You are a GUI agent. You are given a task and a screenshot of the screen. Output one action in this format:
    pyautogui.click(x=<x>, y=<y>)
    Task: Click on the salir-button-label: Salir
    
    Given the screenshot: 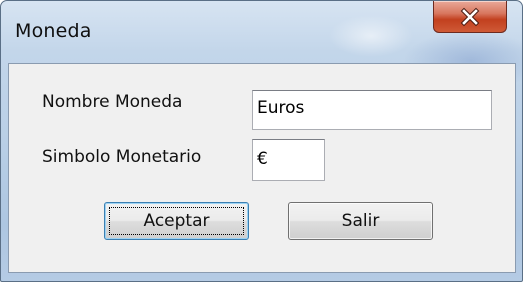 What is the action you would take?
    pyautogui.click(x=360, y=221)
    